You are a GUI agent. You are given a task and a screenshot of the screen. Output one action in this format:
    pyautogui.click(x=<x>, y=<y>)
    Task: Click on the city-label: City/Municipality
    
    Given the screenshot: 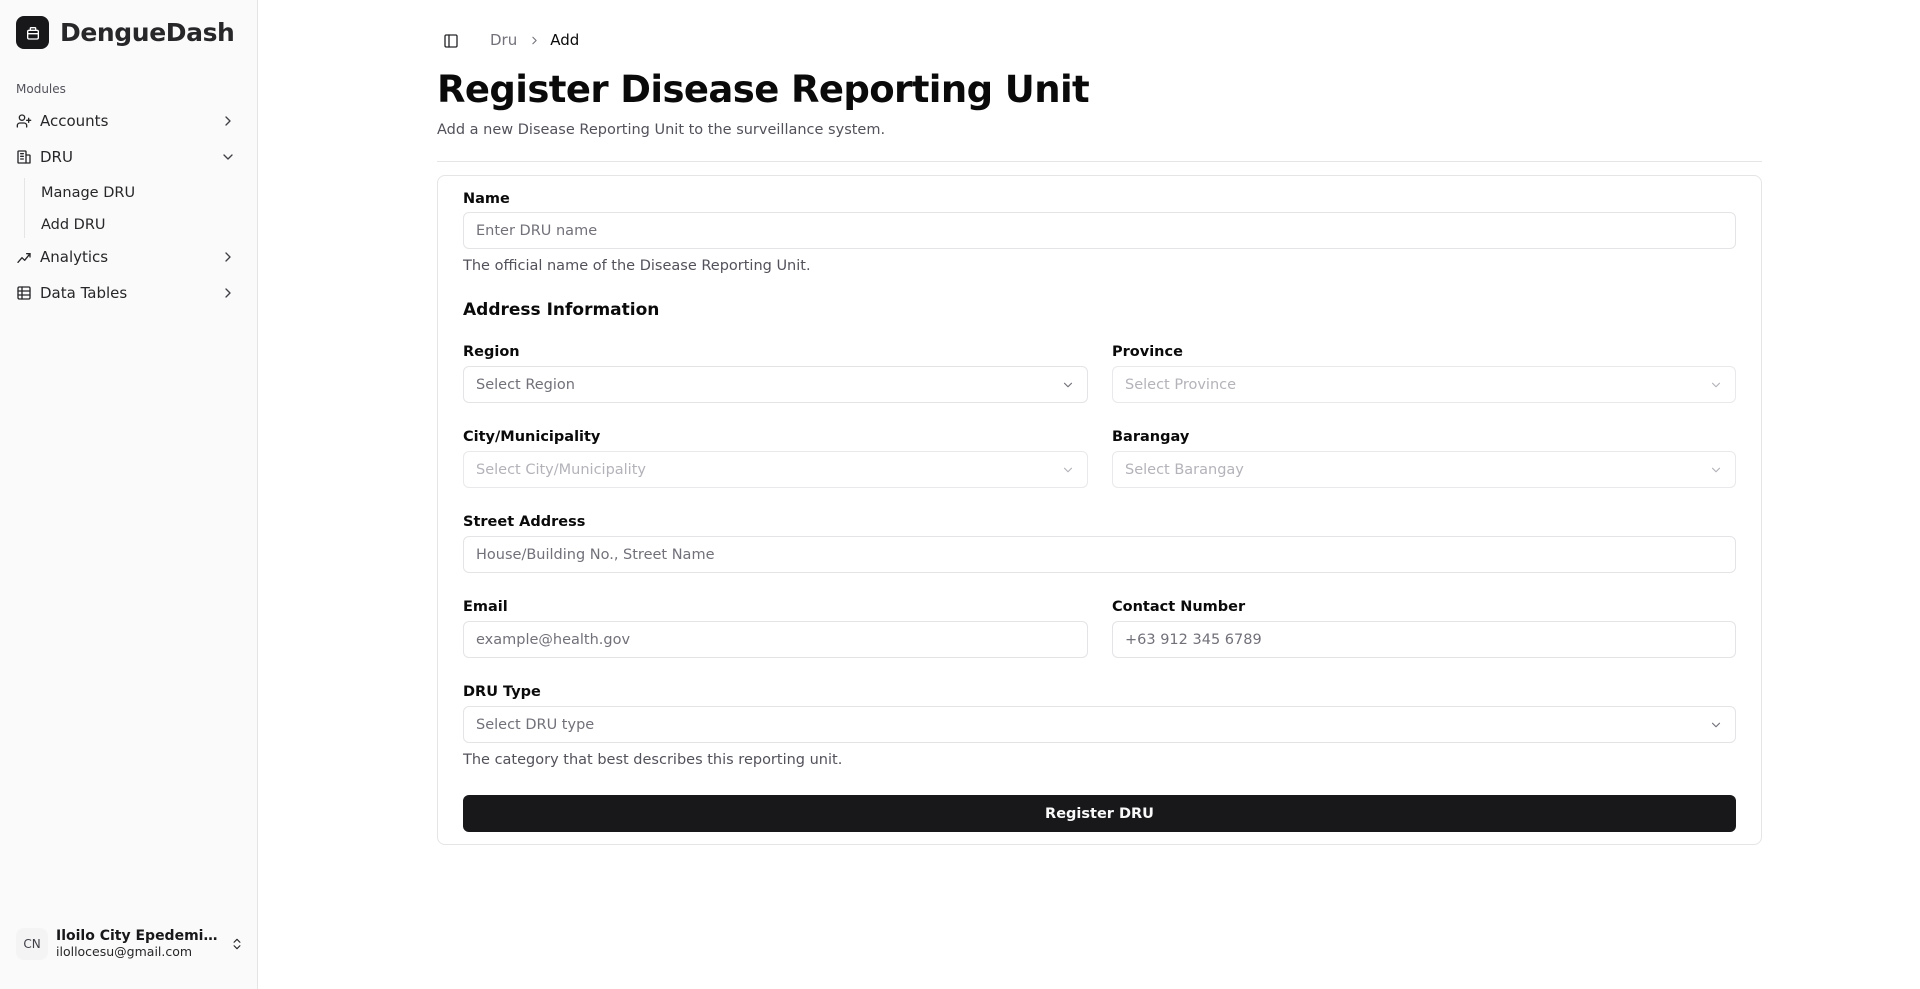 What is the action you would take?
    pyautogui.click(x=532, y=437)
    